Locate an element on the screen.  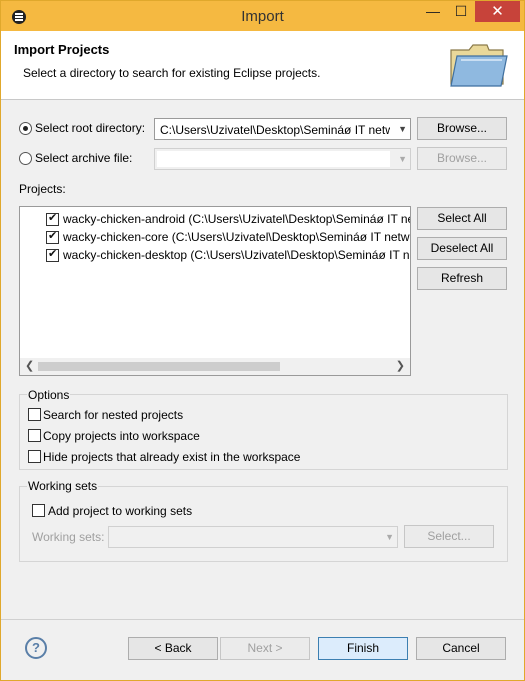
hide-existing-checkbox is located at coordinates (34, 456).